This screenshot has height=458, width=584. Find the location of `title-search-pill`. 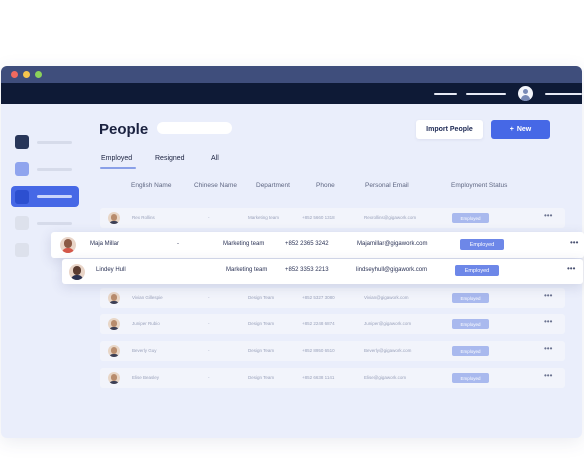

title-search-pill is located at coordinates (194, 128).